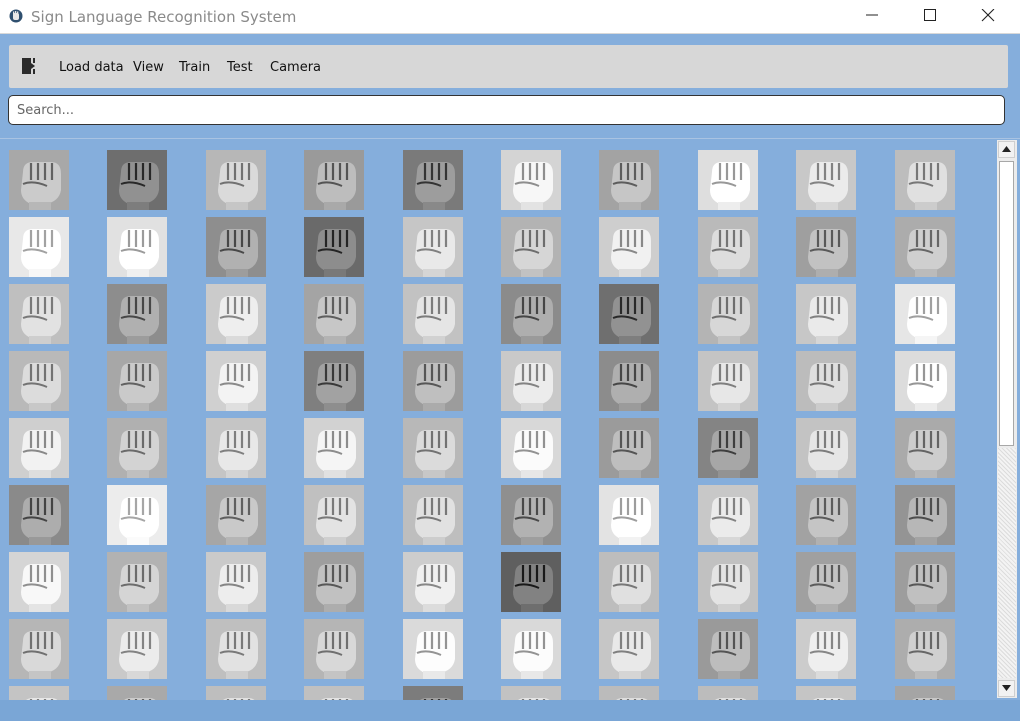 The width and height of the screenshot is (1020, 721). What do you see at coordinates (240, 67) in the screenshot?
I see `menu-test: Test` at bounding box center [240, 67].